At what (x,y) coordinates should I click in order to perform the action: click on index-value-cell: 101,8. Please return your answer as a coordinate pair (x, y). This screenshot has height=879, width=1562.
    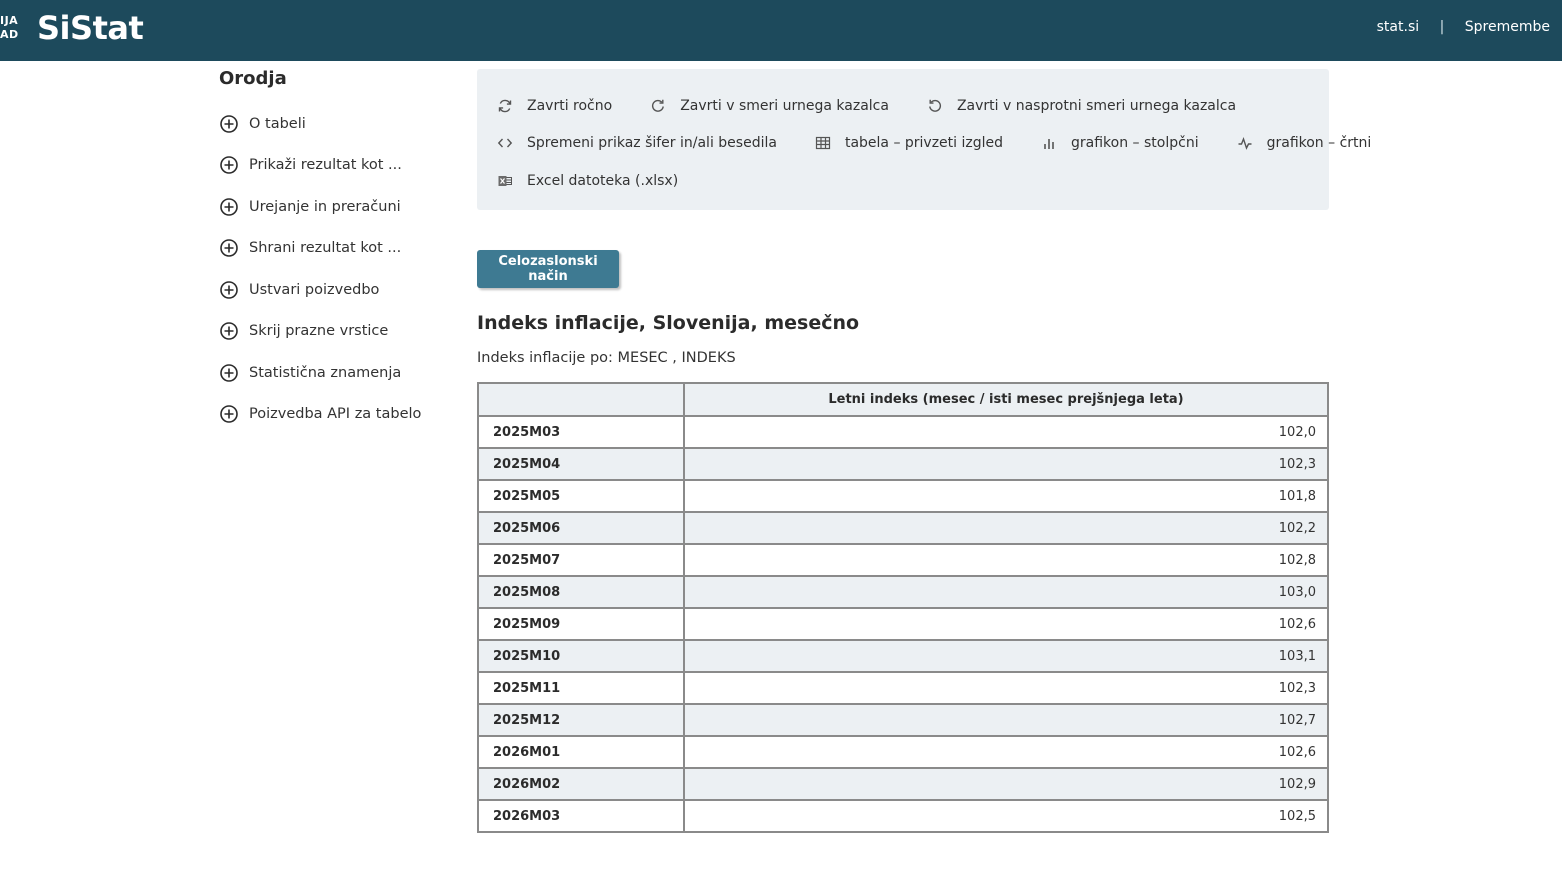
    Looking at the image, I should click on (1006, 496).